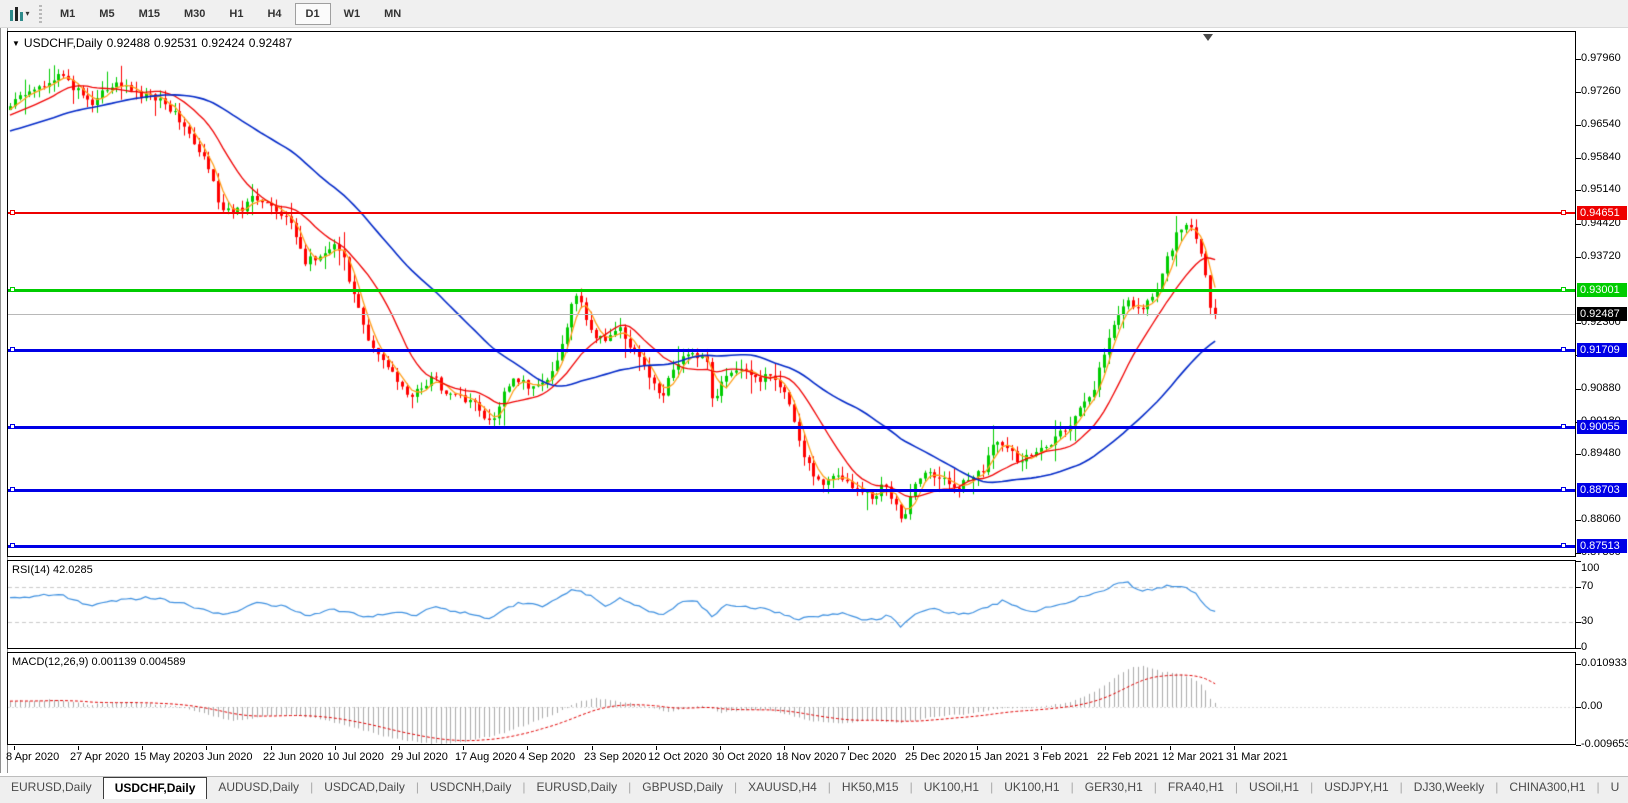 This screenshot has height=803, width=1628. What do you see at coordinates (1592, 706) in the screenshot?
I see `macd-tick-label: 0.00` at bounding box center [1592, 706].